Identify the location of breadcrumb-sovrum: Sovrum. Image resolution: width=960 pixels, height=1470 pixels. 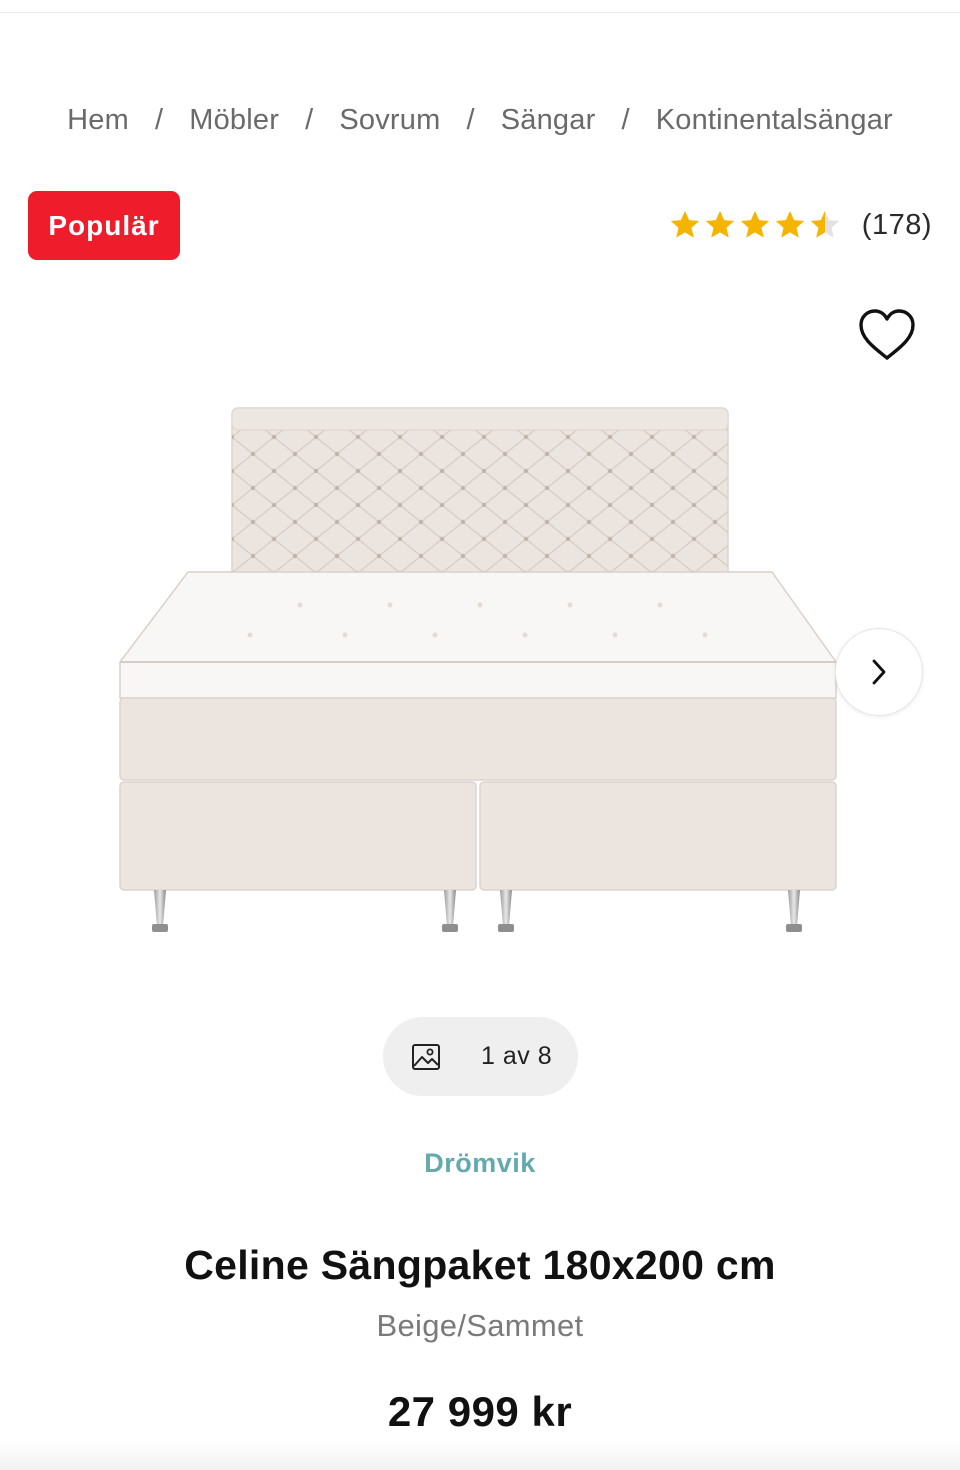
(389, 120).